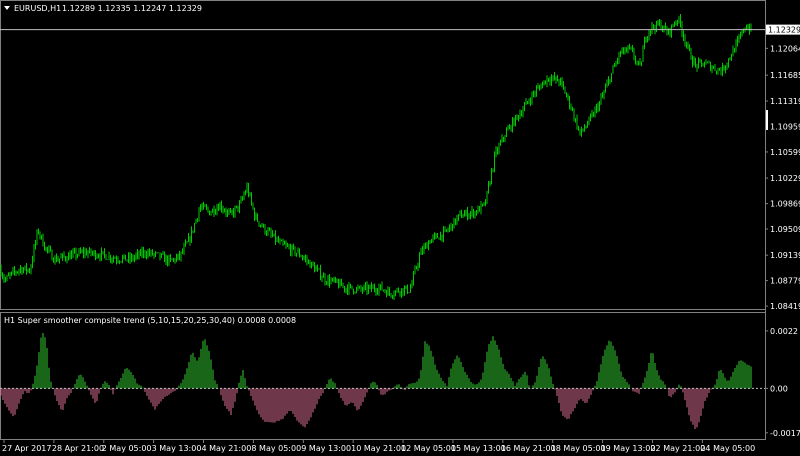 The height and width of the screenshot is (456, 800). Describe the element at coordinates (785, 48) in the screenshot. I see `price-axis-label: 1.12064` at that location.